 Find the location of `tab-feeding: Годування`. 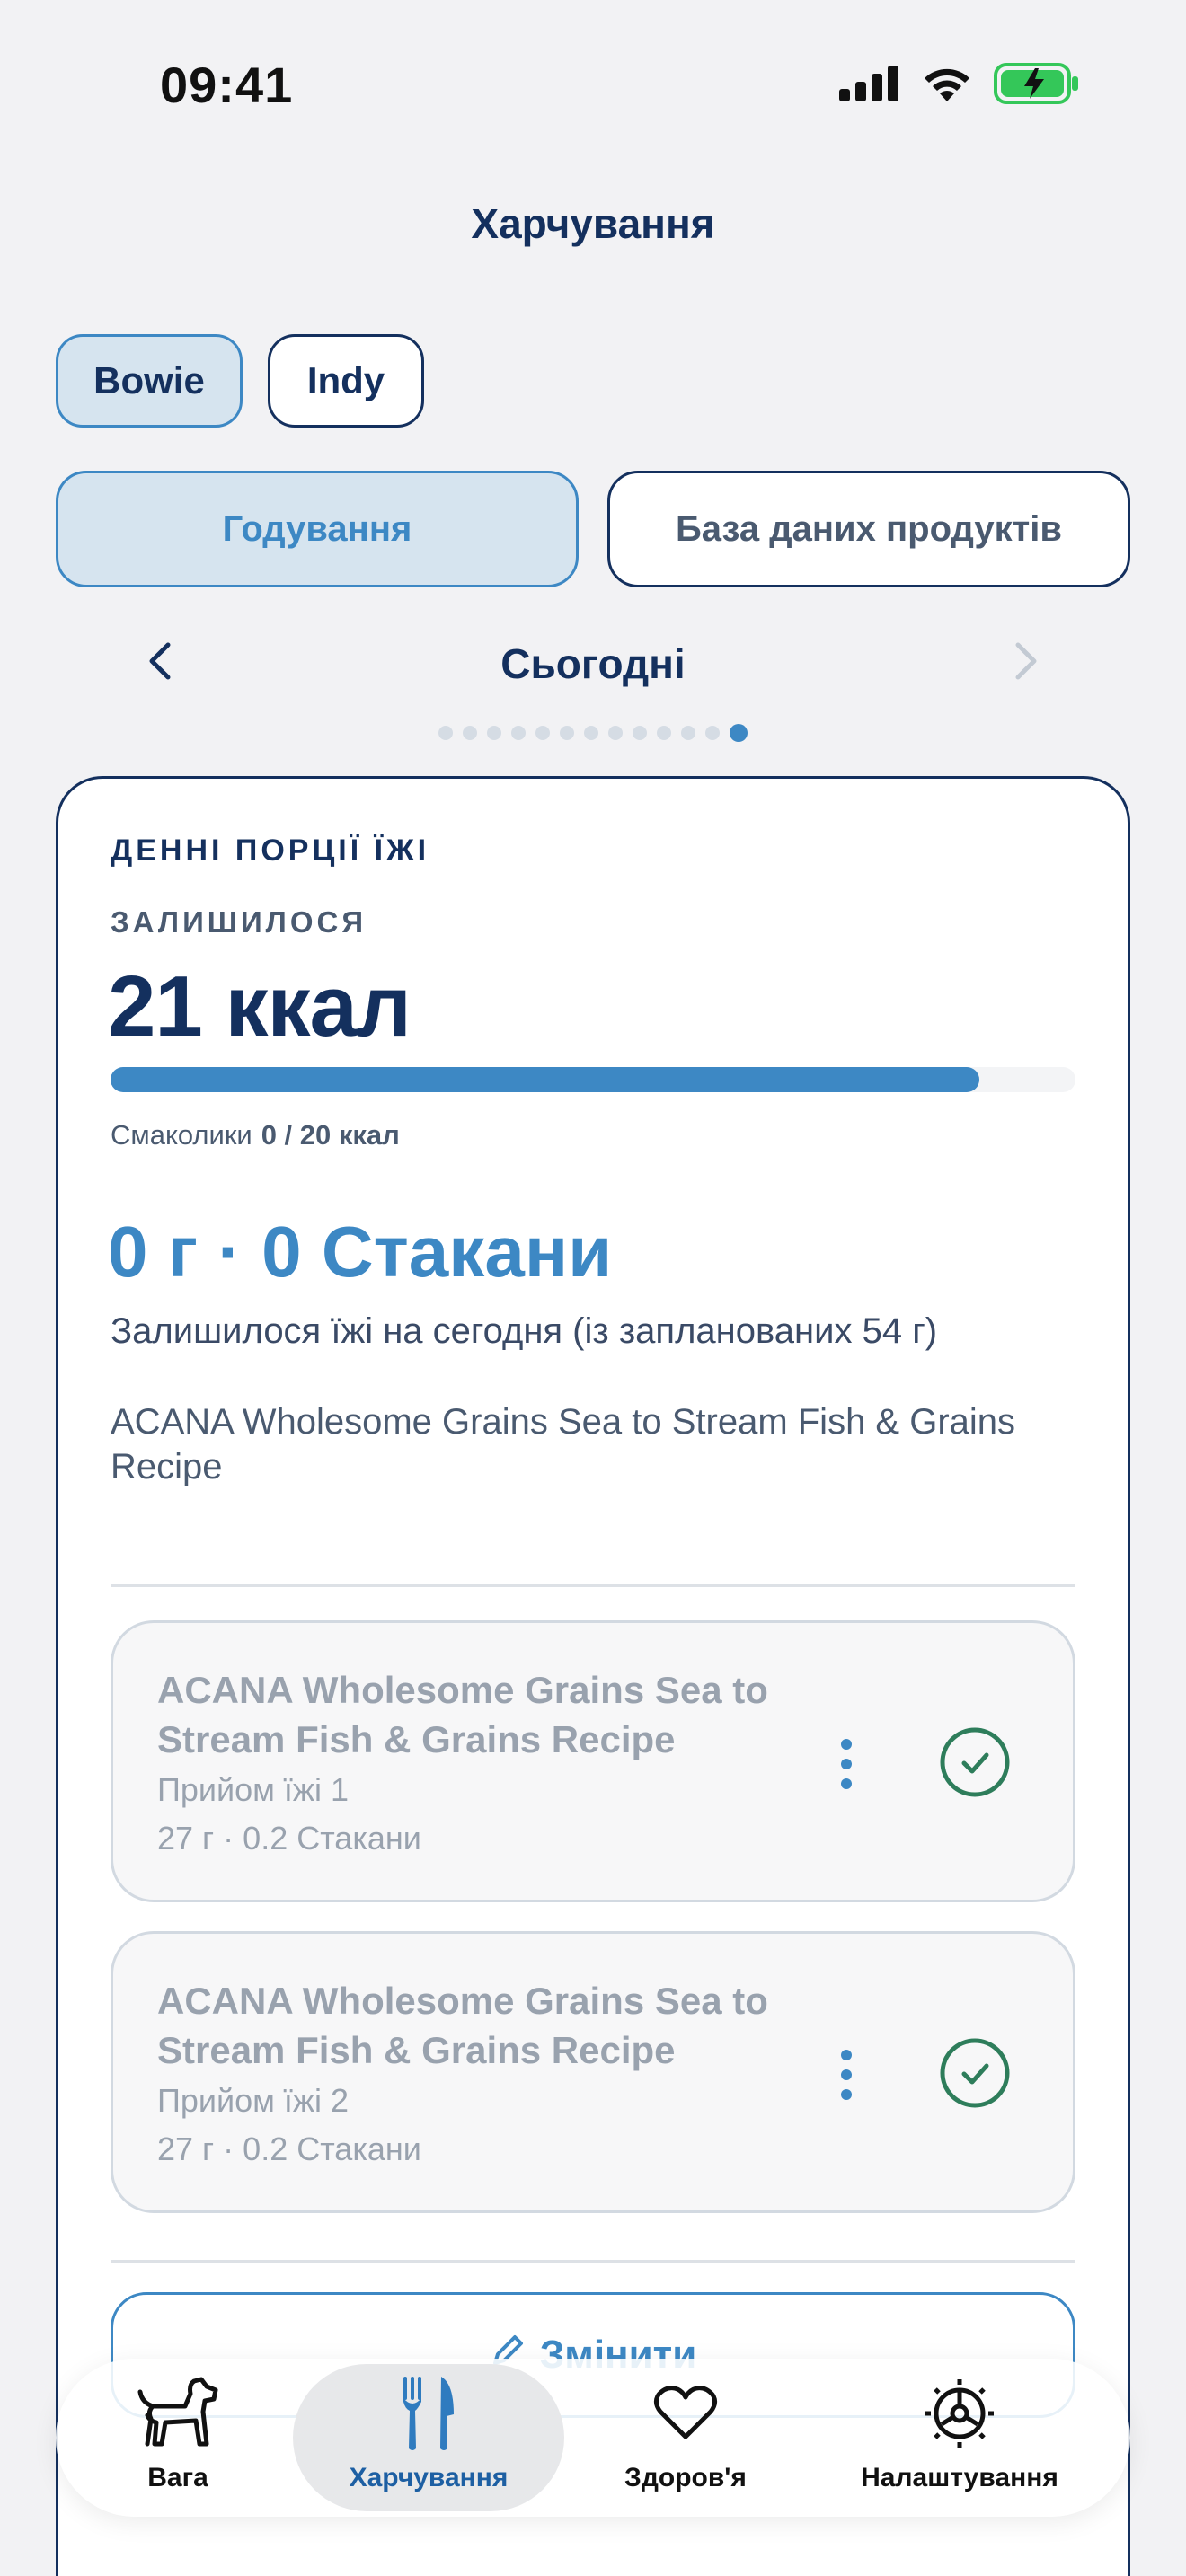

tab-feeding: Годування is located at coordinates (317, 529).